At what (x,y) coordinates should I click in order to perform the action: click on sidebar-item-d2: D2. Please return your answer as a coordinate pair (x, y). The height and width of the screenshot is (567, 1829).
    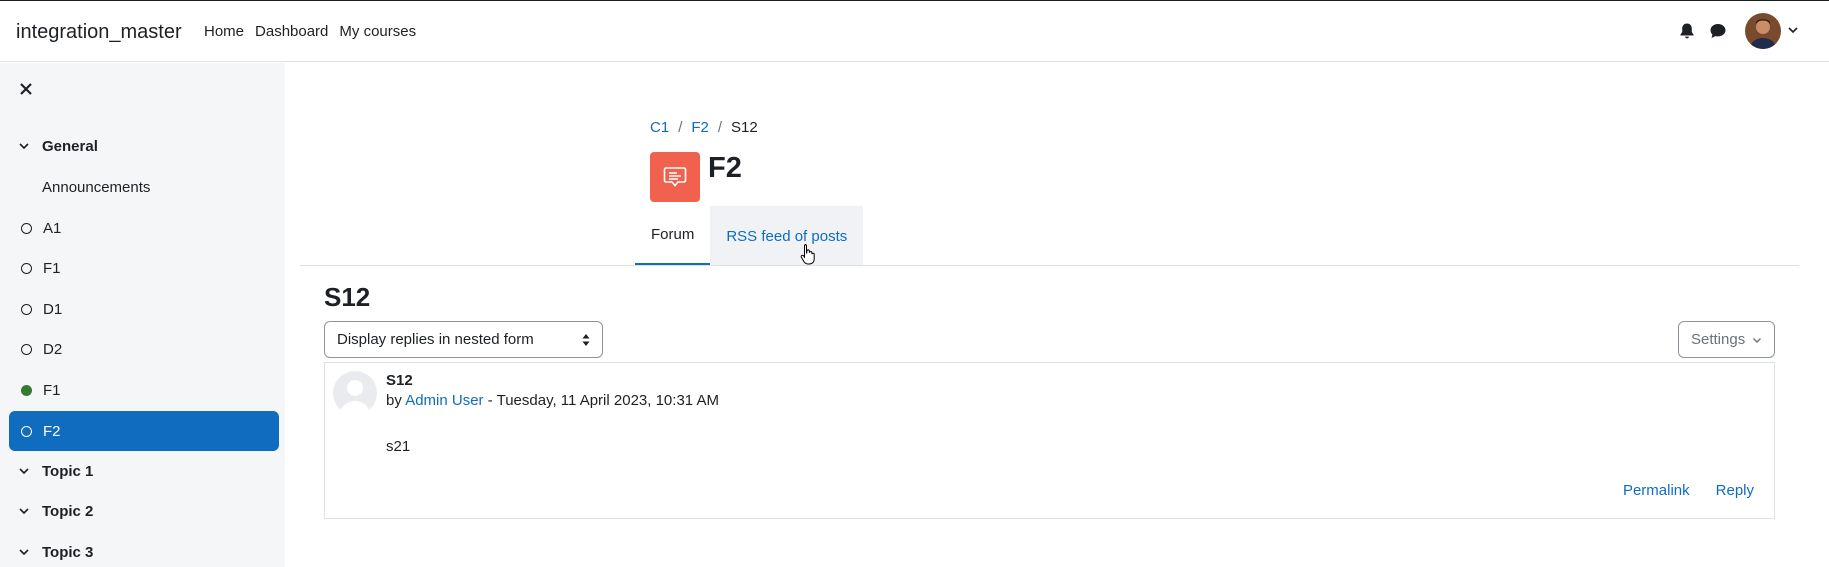
    Looking at the image, I should click on (144, 349).